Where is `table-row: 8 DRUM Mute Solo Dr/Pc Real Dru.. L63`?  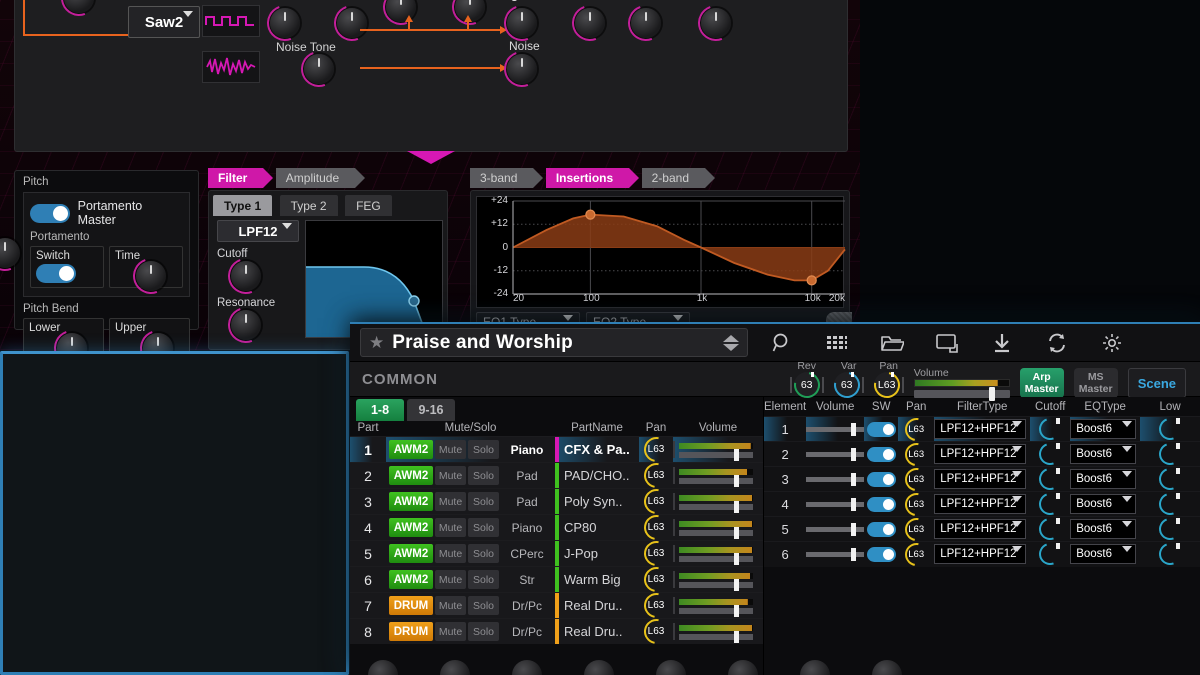
table-row: 8 DRUM Mute Solo Dr/Pc Real Dru.. L63 is located at coordinates (556, 631).